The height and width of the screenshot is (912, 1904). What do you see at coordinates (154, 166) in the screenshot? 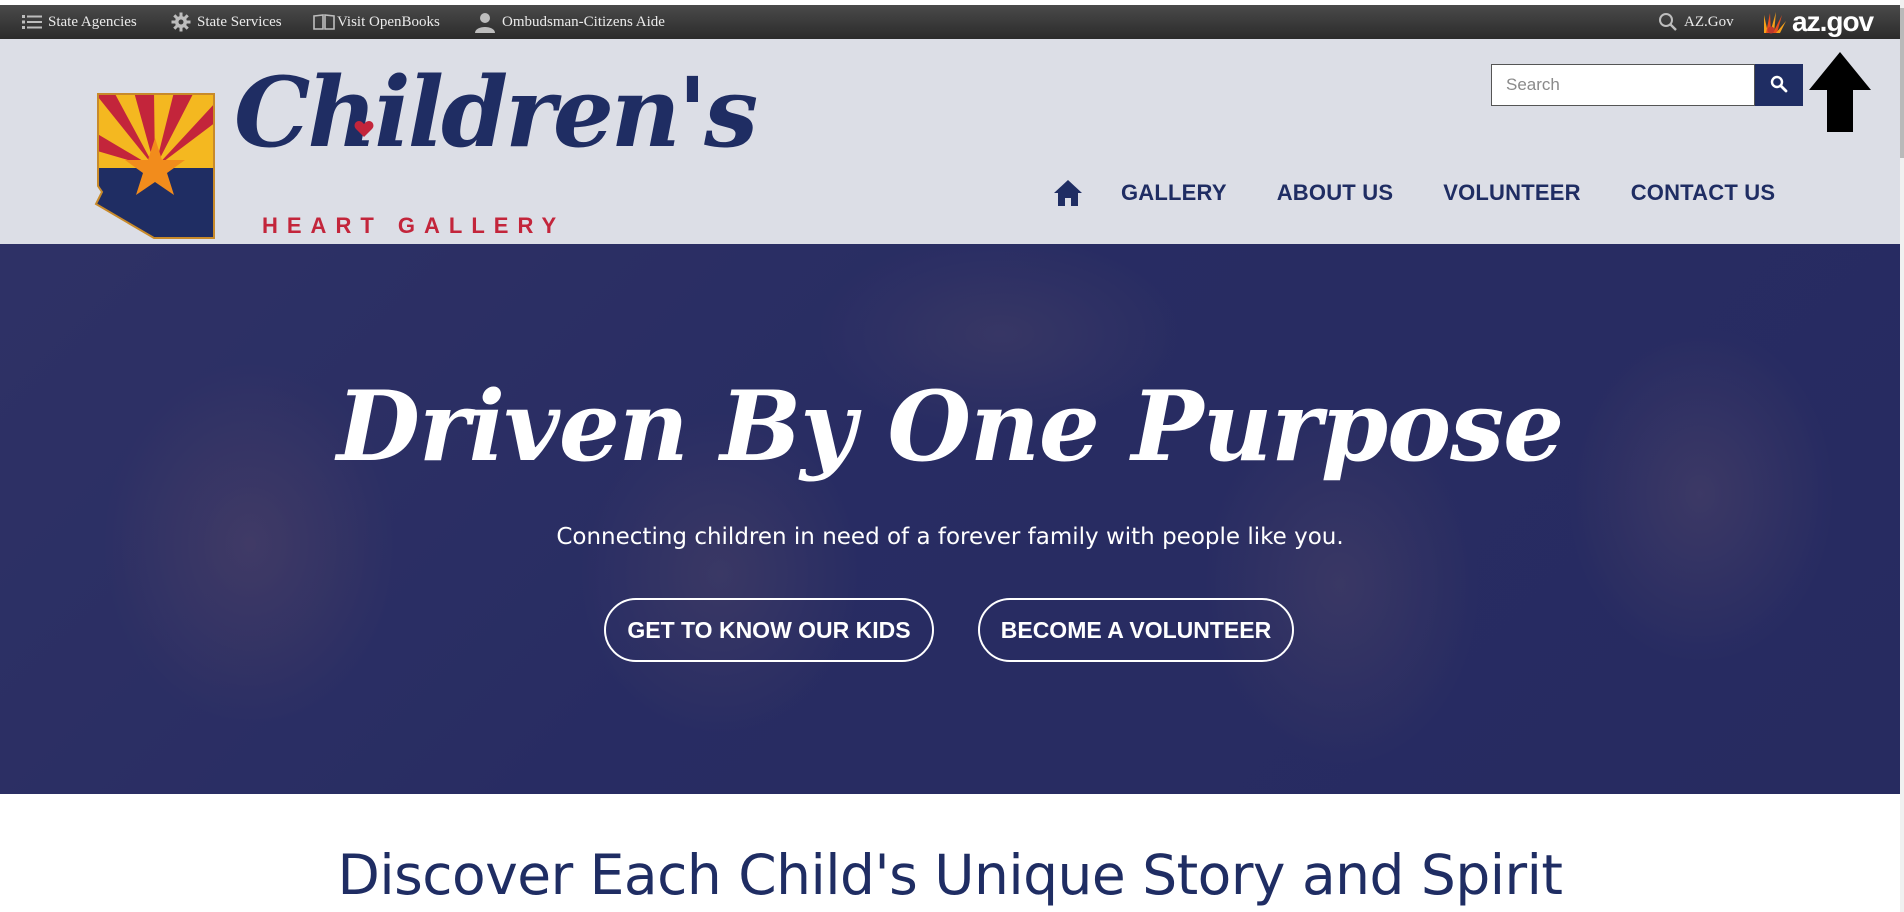
I see `arizona-flag-icon` at bounding box center [154, 166].